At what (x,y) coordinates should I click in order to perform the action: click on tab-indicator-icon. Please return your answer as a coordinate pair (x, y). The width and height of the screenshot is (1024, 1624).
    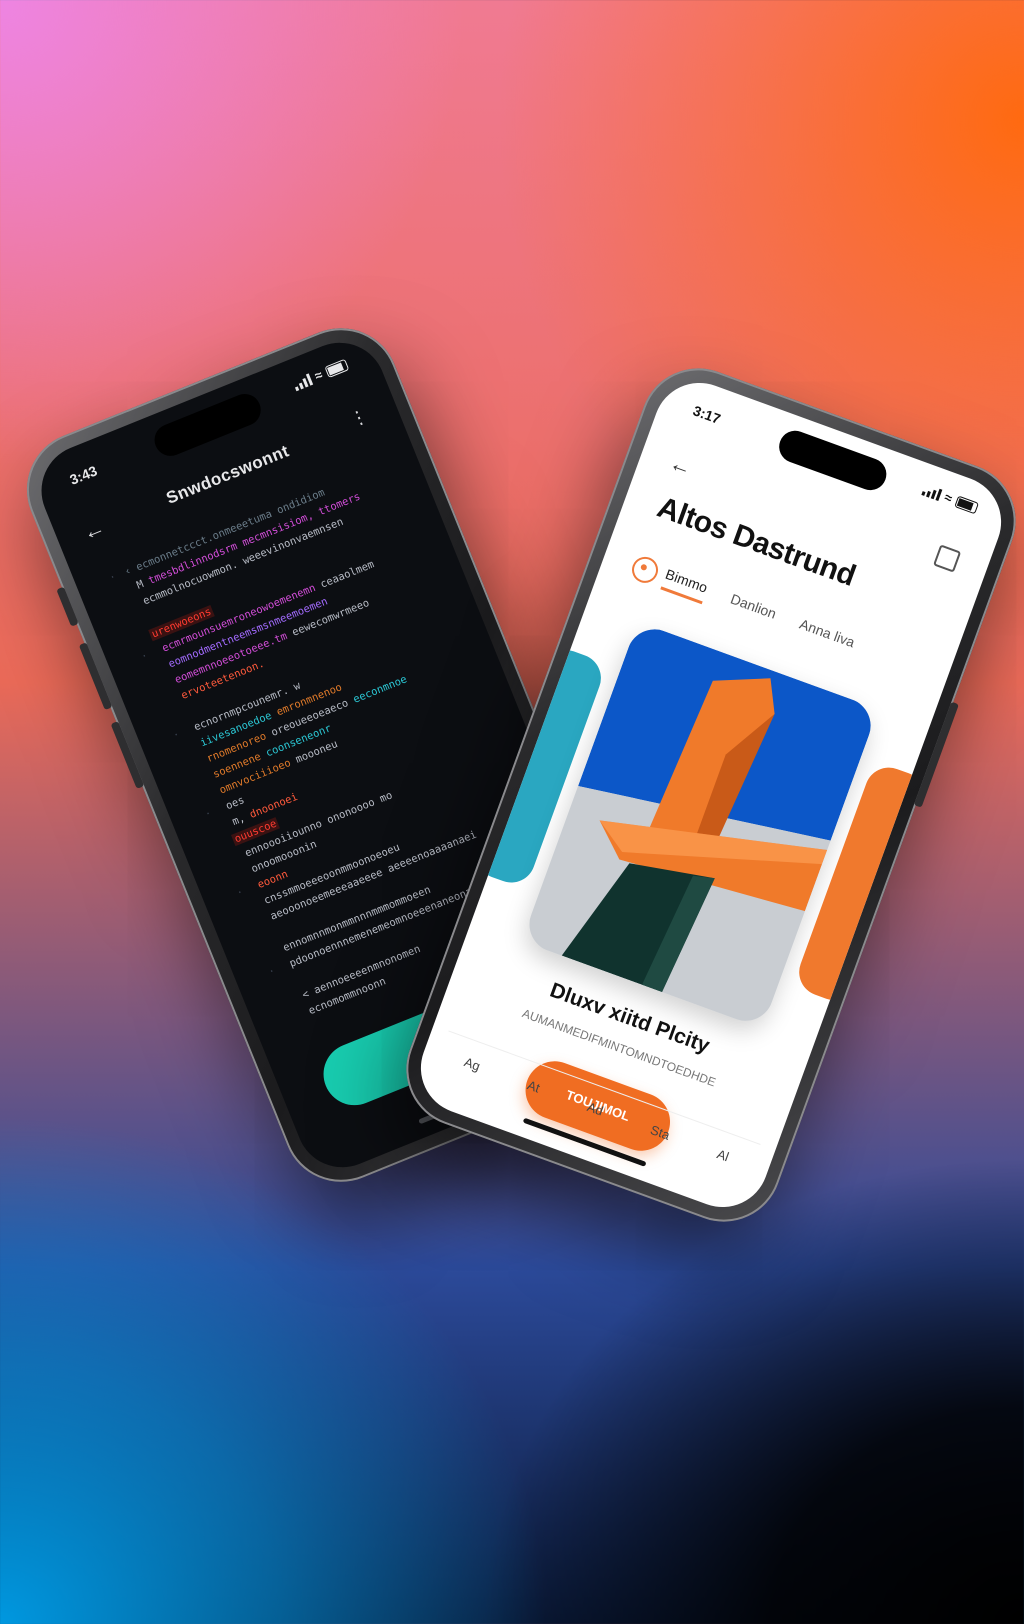
    Looking at the image, I should click on (645, 570).